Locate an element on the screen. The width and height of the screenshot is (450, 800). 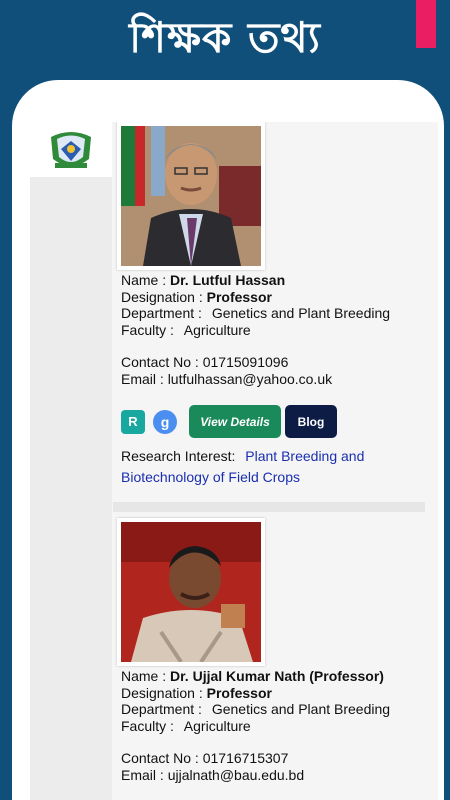
google-scholar-icon: g is located at coordinates (165, 421).